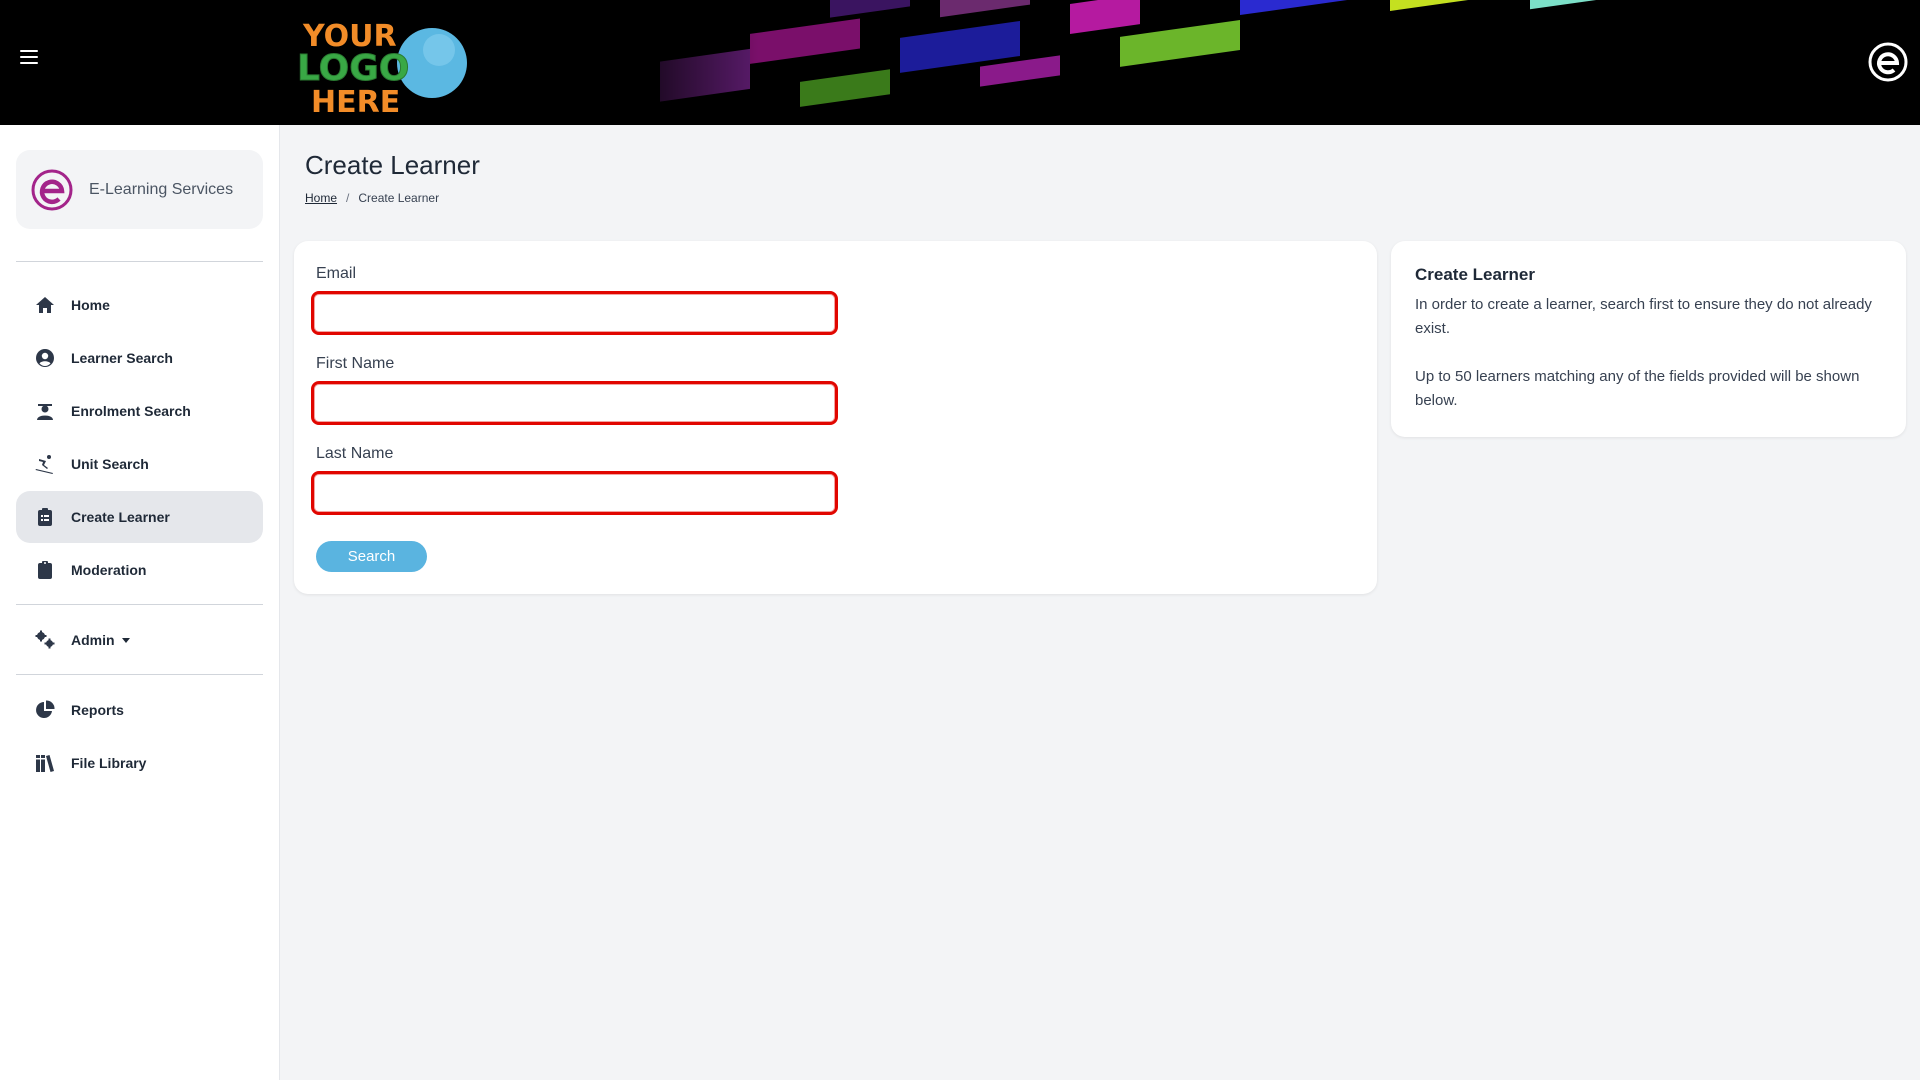  I want to click on sidebar-item-label: Enrolment Search, so click(131, 411).